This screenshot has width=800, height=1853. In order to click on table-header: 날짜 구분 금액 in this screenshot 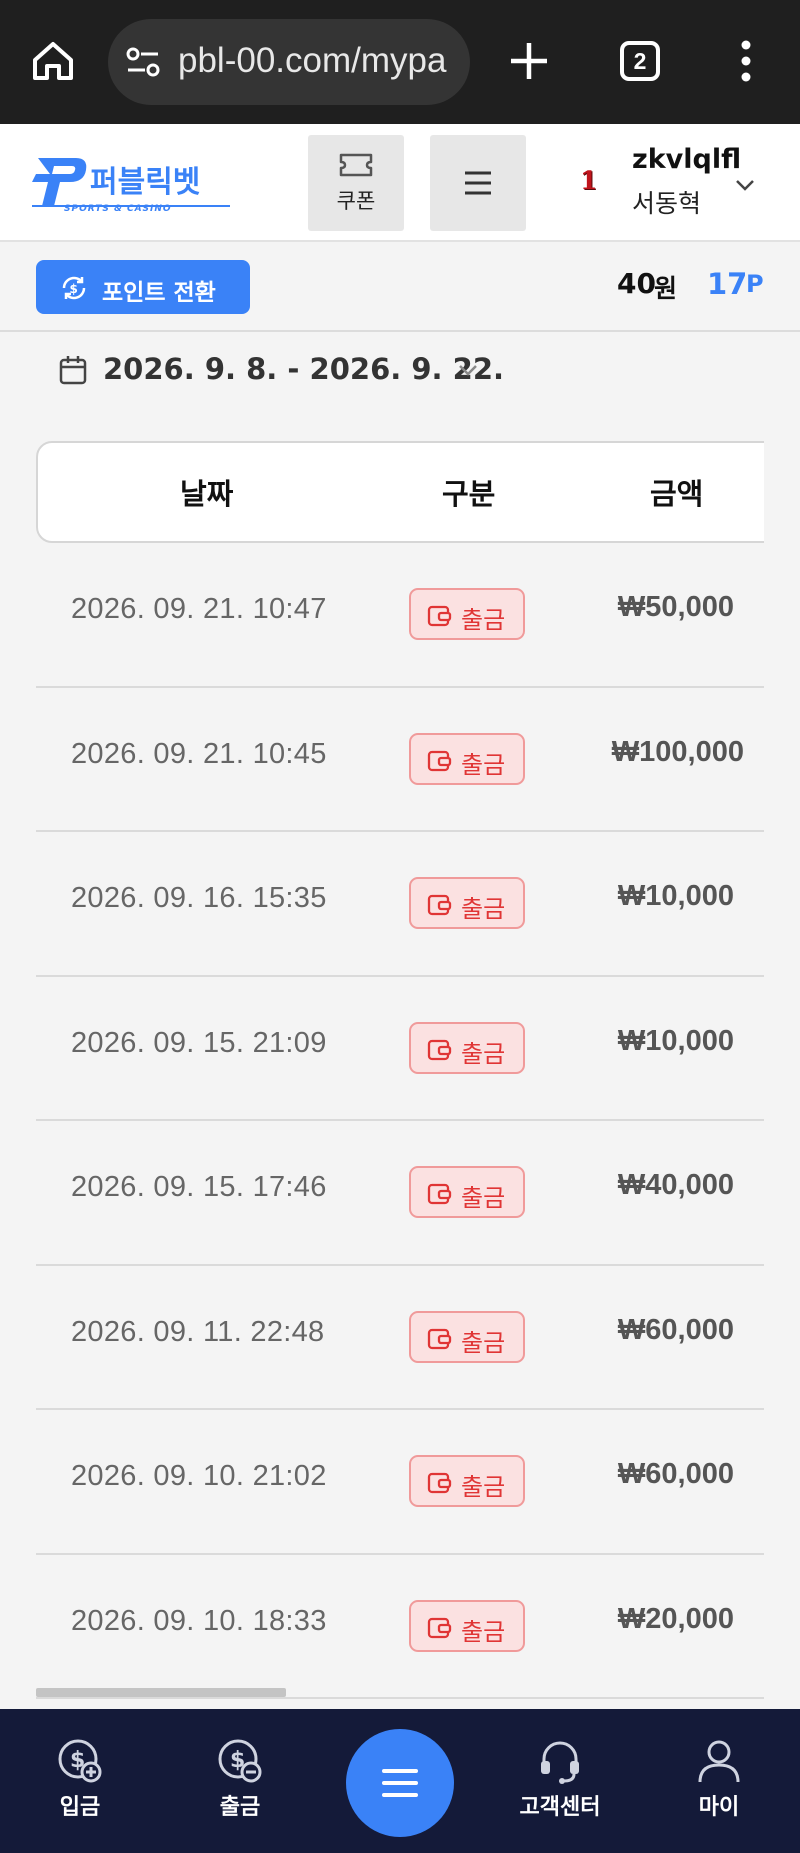, I will do `click(400, 492)`.